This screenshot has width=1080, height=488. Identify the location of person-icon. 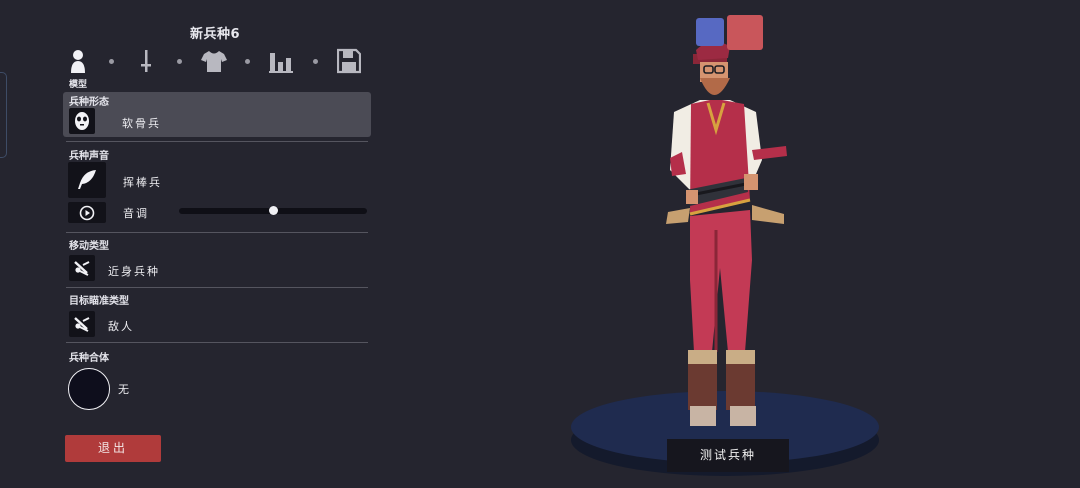
(80, 62).